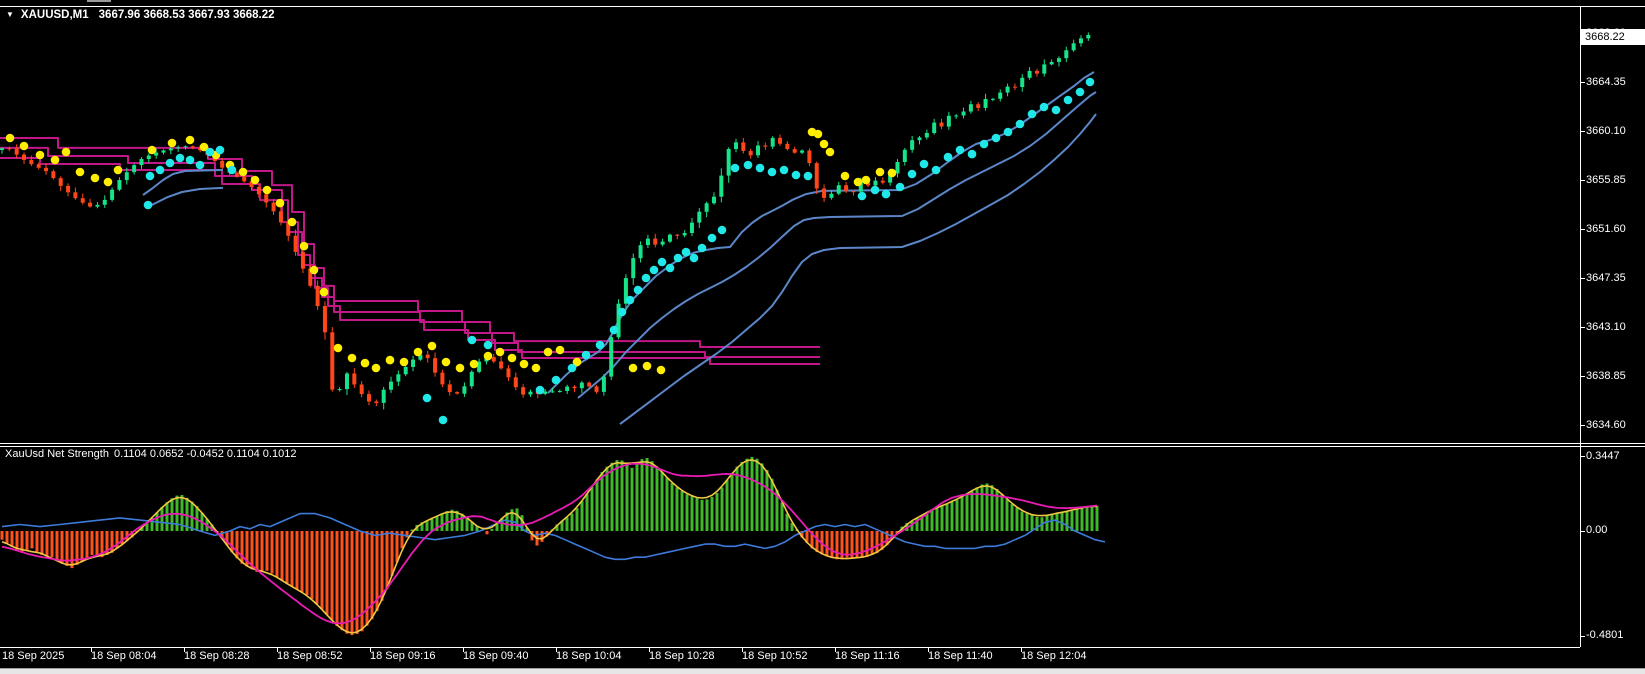 This screenshot has height=674, width=1645. Describe the element at coordinates (1606, 82) in the screenshot. I see `price-tick-label: 3664.35` at that location.